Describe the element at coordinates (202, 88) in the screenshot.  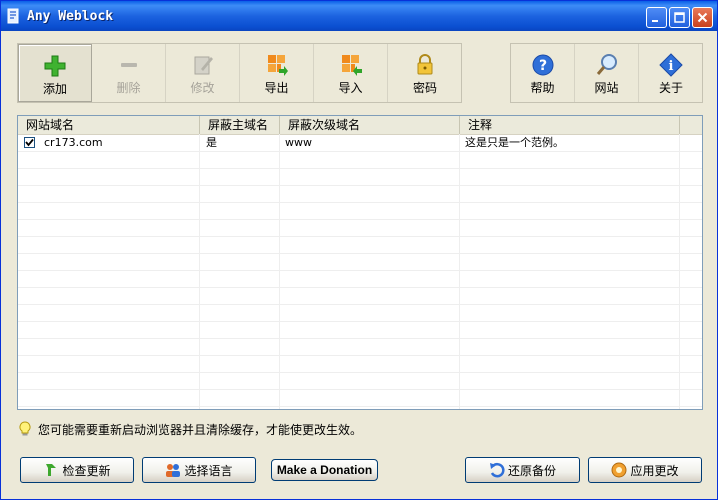
I see `edit-label: 修改` at that location.